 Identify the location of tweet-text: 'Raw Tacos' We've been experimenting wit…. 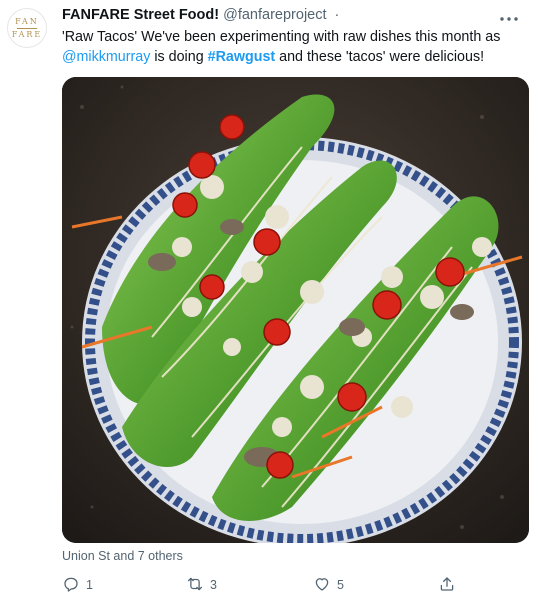
(292, 47).